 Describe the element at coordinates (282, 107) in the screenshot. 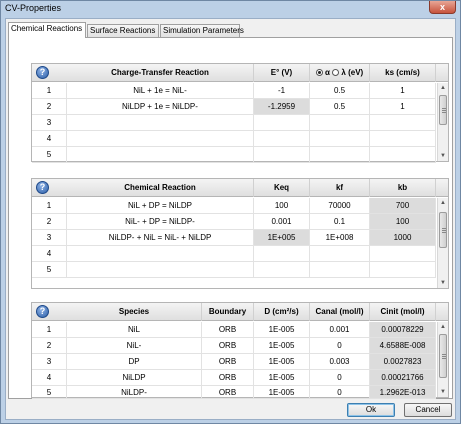

I see `e0-cell: -1.2959` at that location.